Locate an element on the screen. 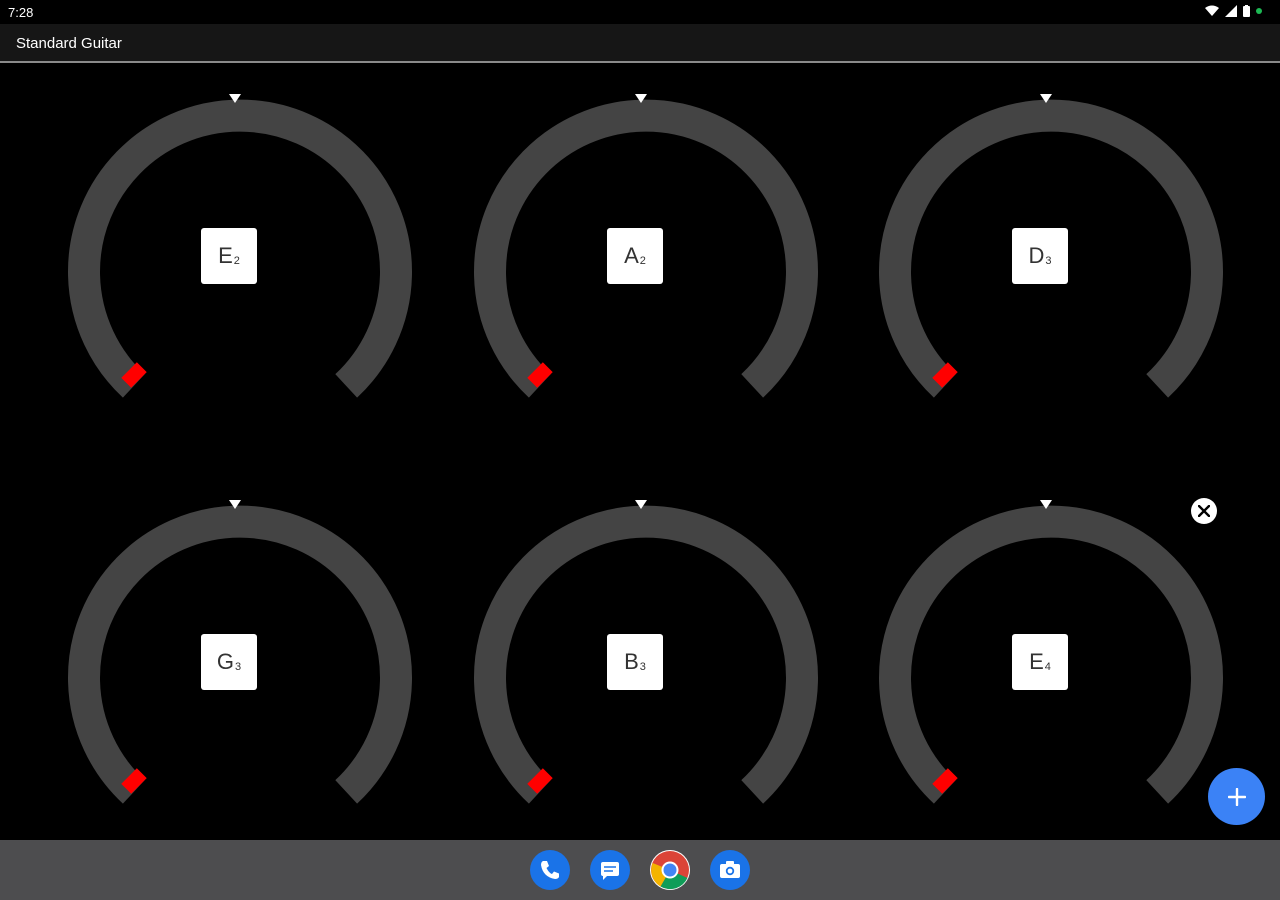 This screenshot has height=900, width=1280. status-icons is located at coordinates (1233, 11).